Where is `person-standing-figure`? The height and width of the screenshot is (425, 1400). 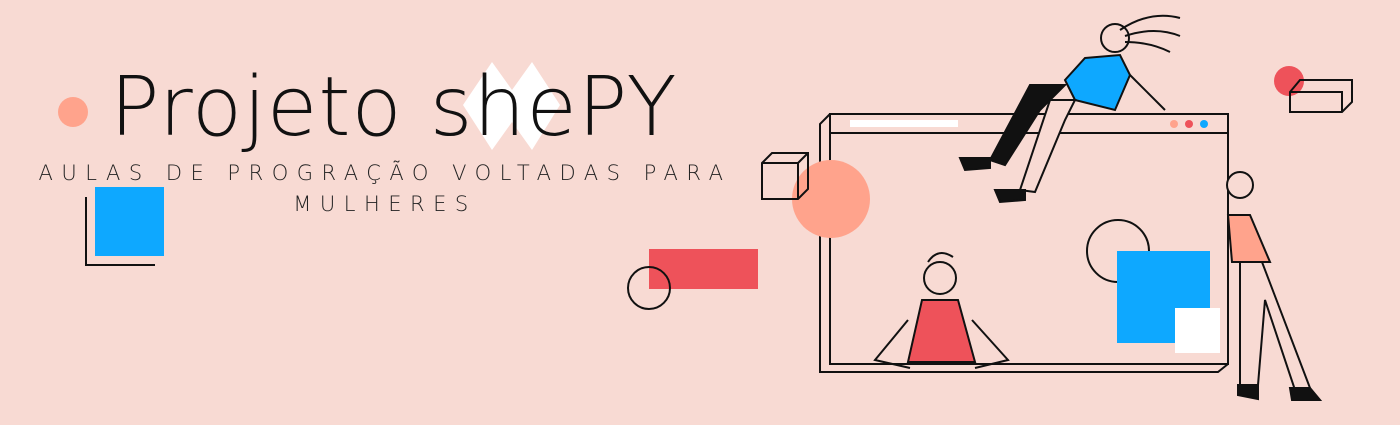
person-standing-figure is located at coordinates (1274, 286).